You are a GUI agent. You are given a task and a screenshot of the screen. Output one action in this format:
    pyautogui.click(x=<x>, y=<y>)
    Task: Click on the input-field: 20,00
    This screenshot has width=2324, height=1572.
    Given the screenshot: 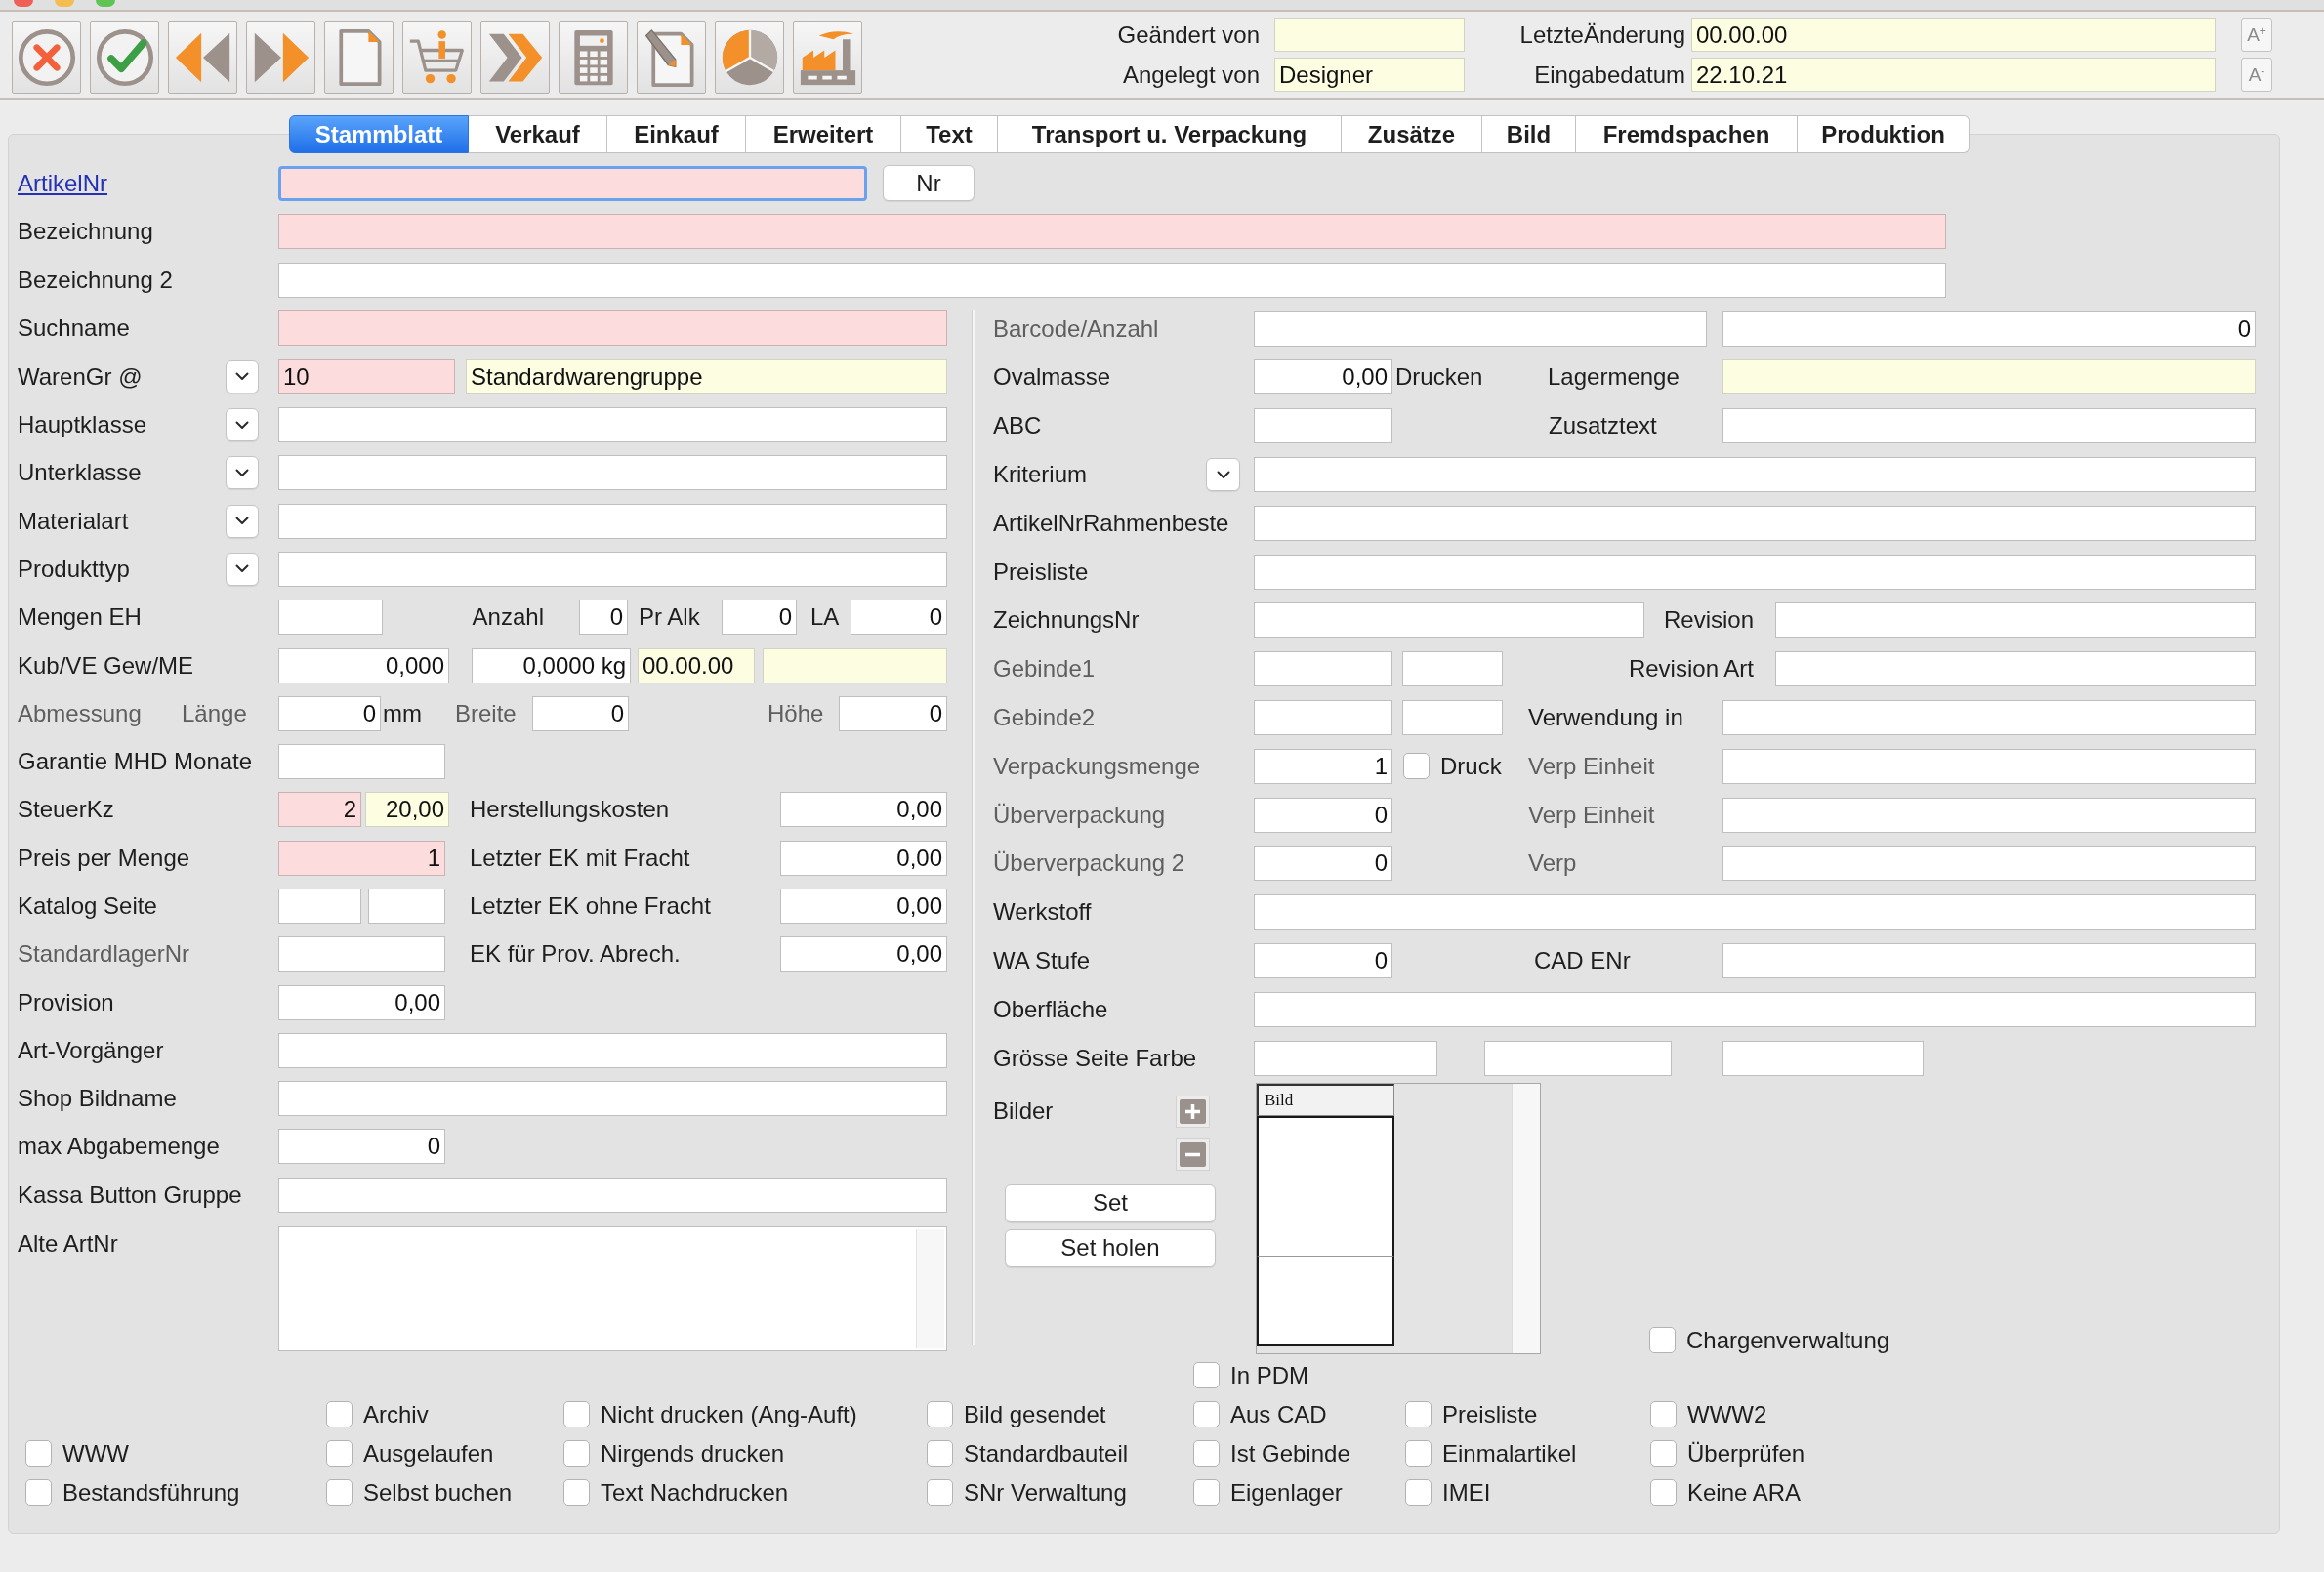 What is the action you would take?
    pyautogui.click(x=407, y=810)
    